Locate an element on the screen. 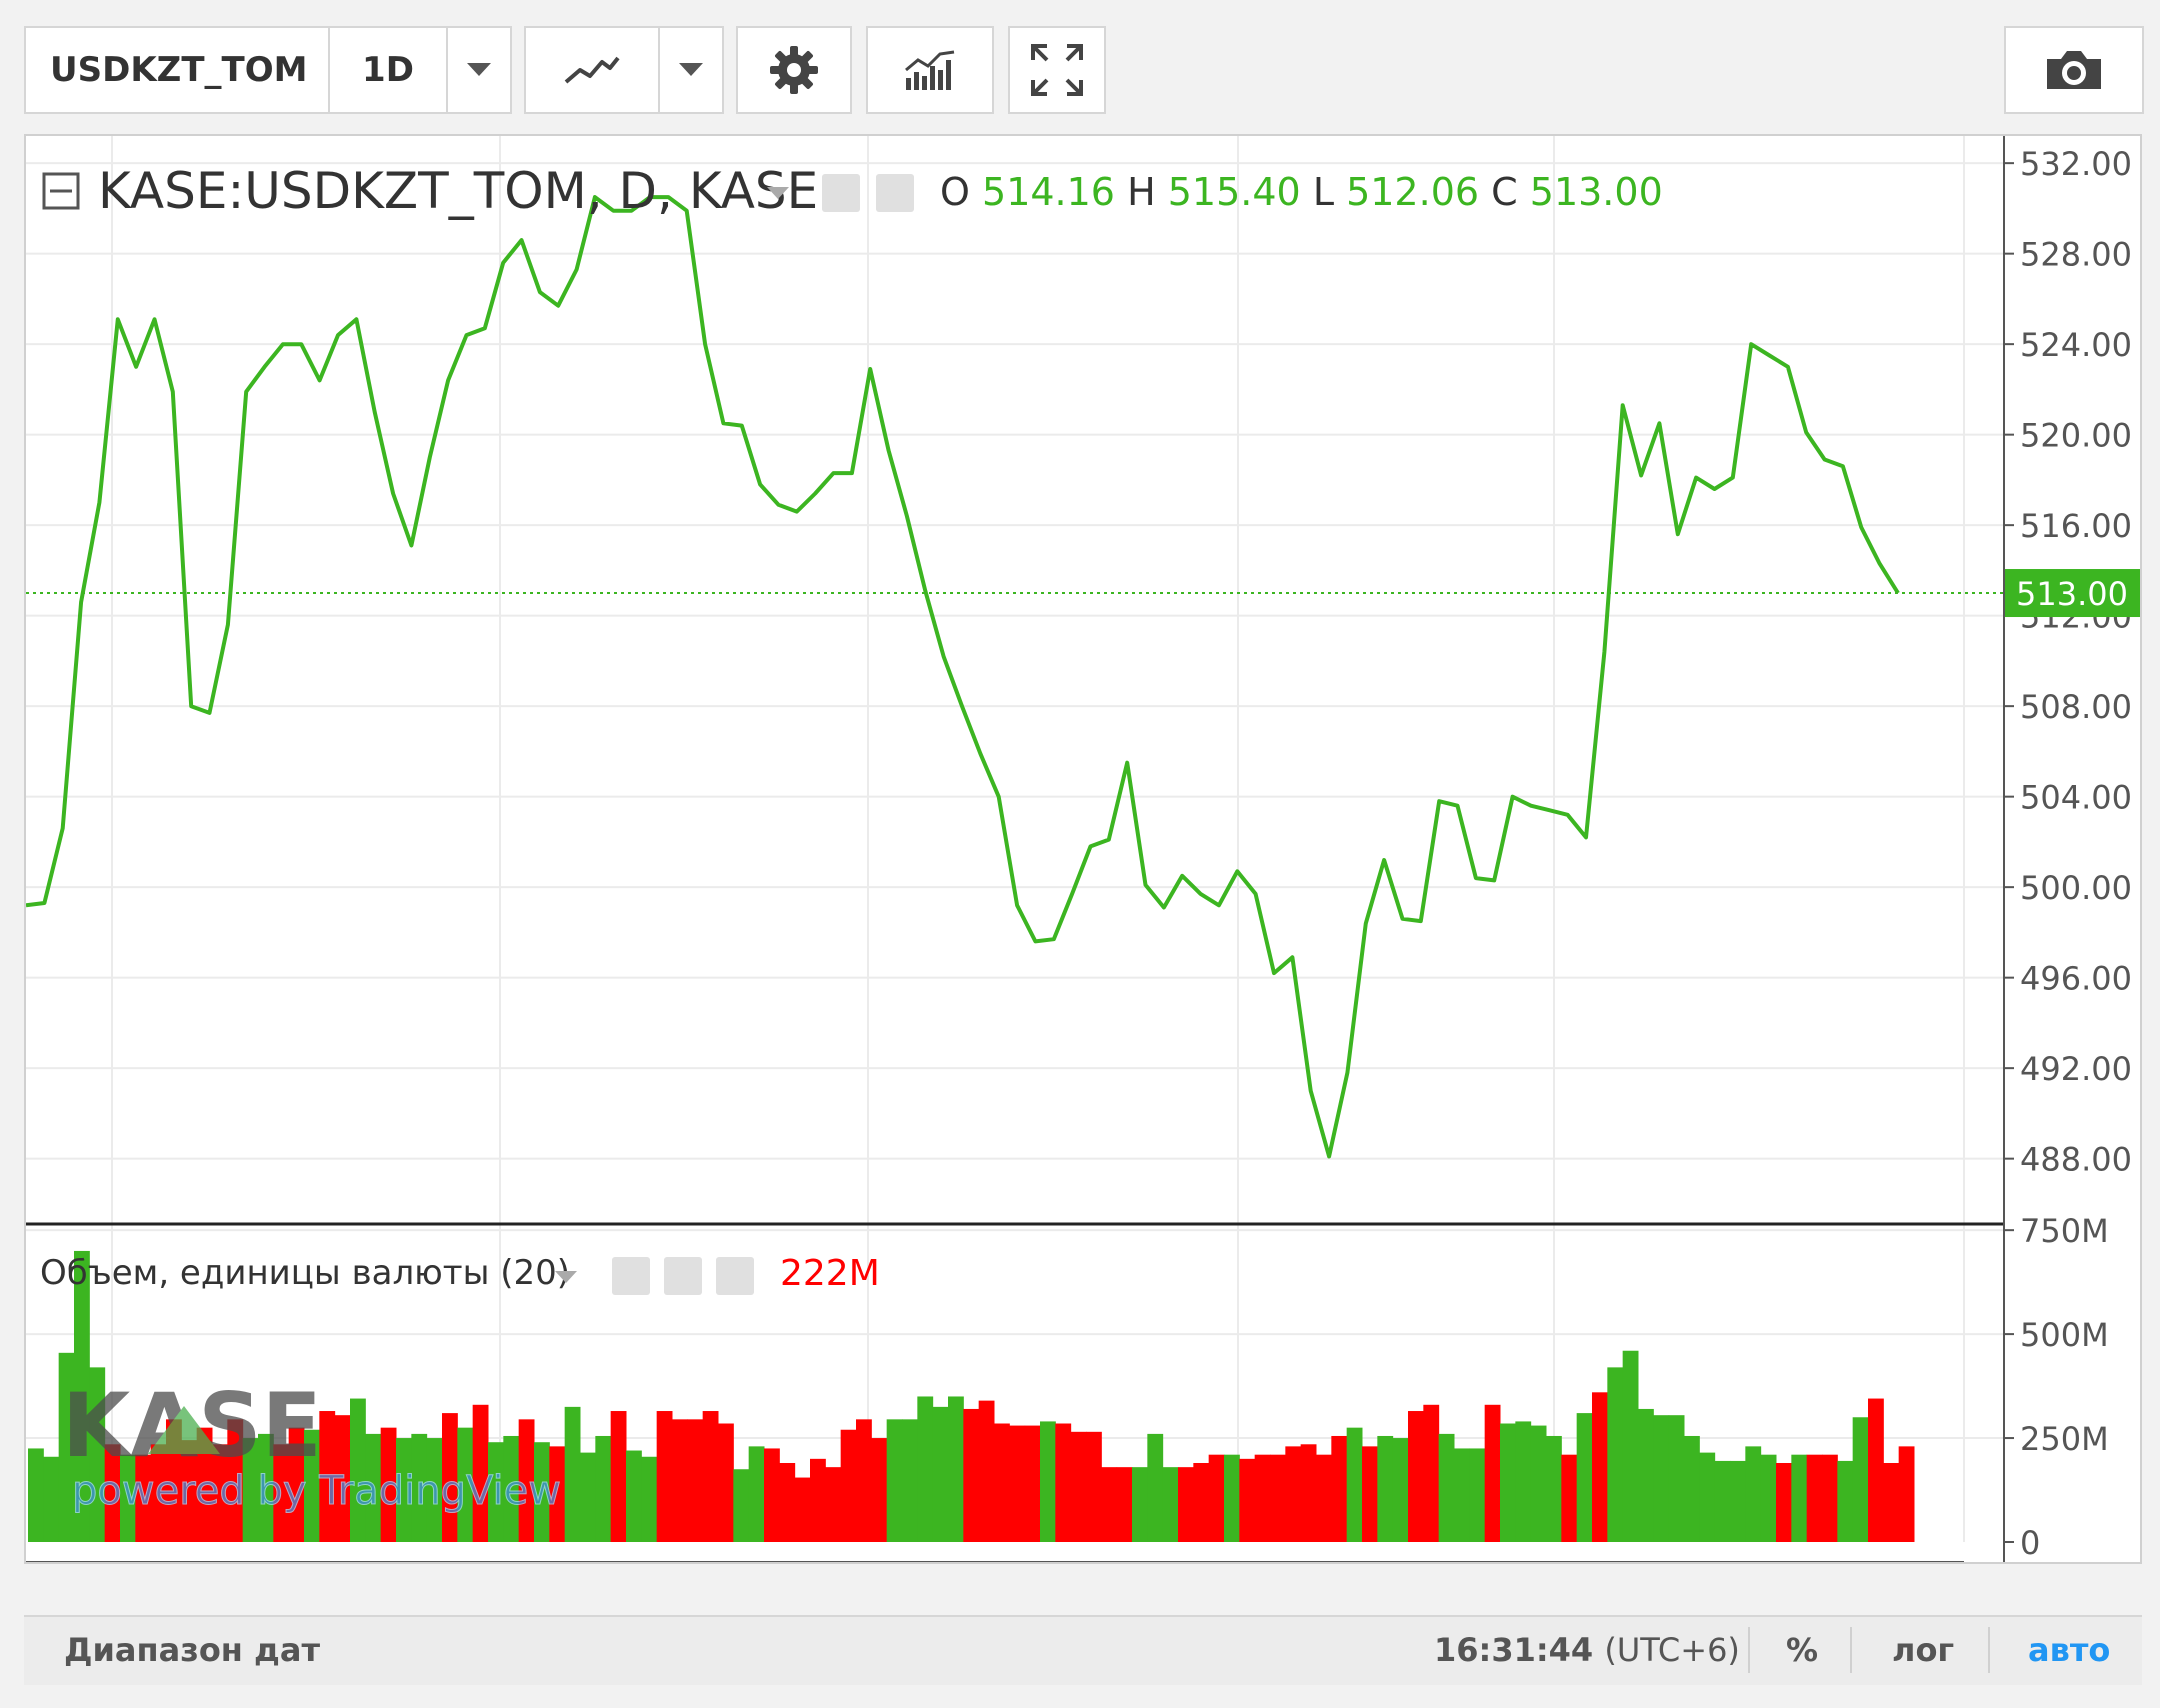 The width and height of the screenshot is (2160, 1708). chart-type-dropdown-button is located at coordinates (691, 70).